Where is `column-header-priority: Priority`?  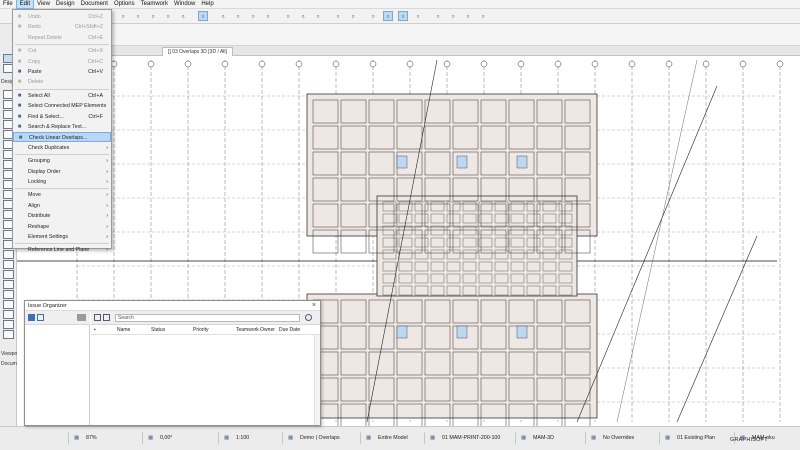 column-header-priority: Priority is located at coordinates (201, 330).